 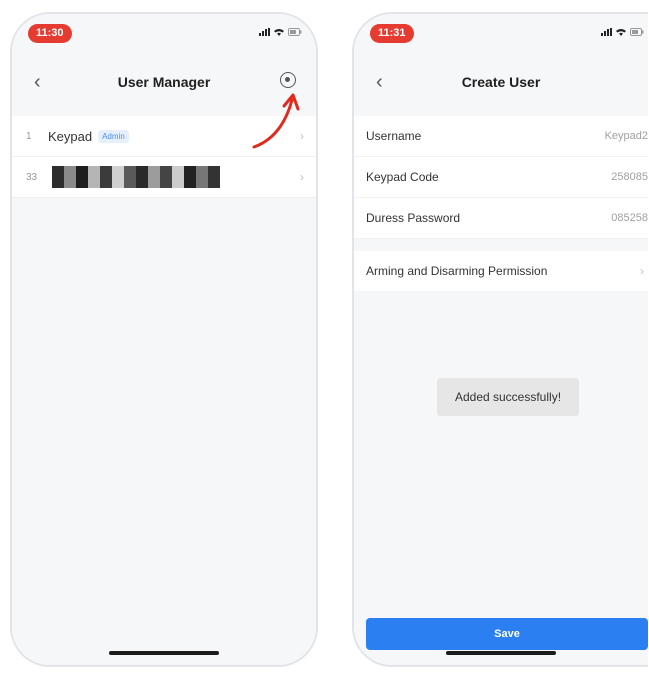 I want to click on page-title: Create User, so click(x=501, y=82).